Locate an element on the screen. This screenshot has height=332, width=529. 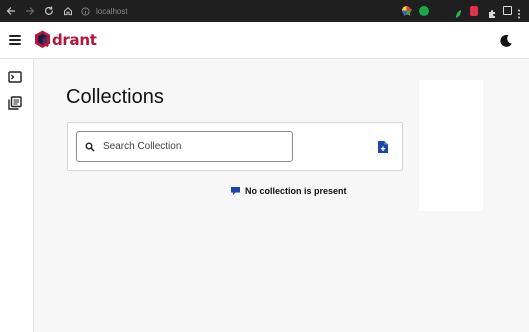
add-collection-file-plus-icon is located at coordinates (383, 147).